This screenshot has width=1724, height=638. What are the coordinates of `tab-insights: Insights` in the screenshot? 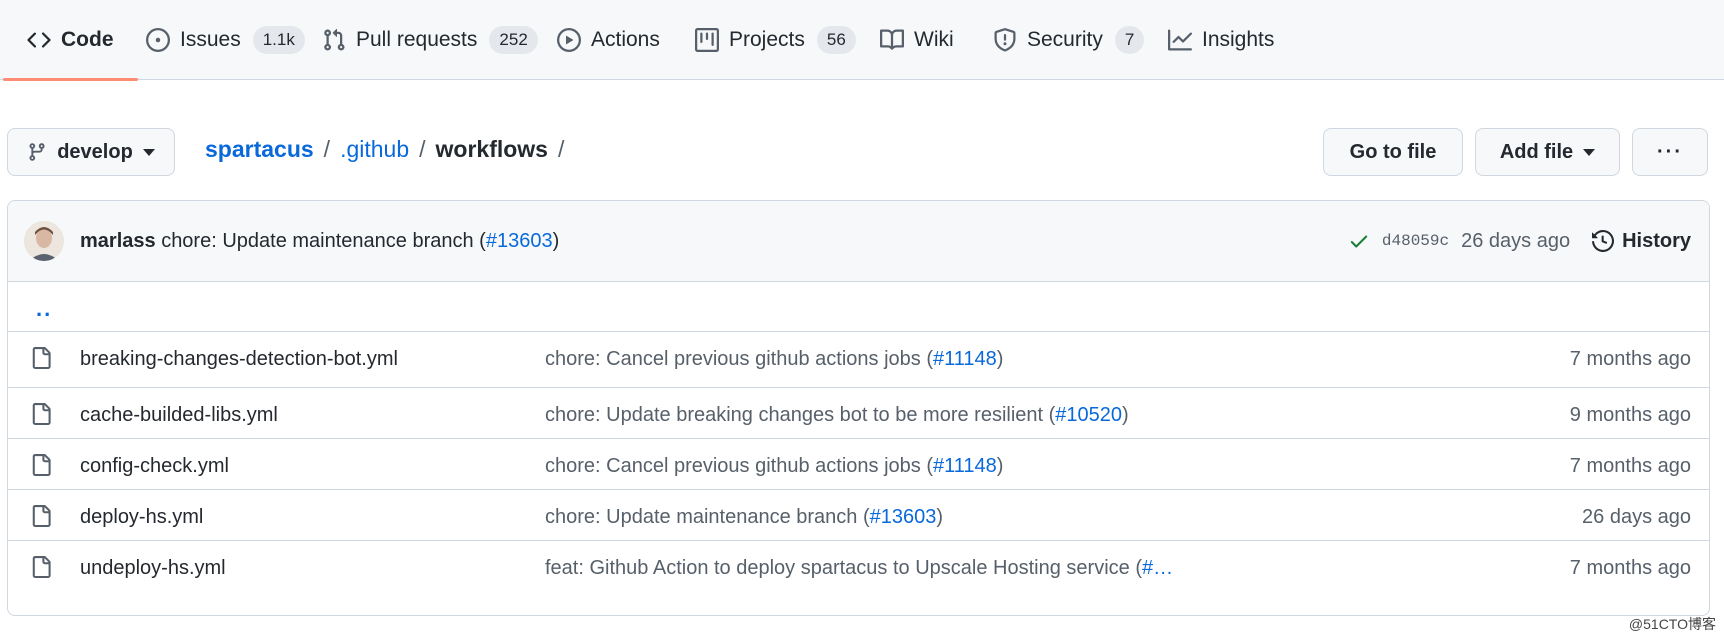 It's located at (1221, 40).